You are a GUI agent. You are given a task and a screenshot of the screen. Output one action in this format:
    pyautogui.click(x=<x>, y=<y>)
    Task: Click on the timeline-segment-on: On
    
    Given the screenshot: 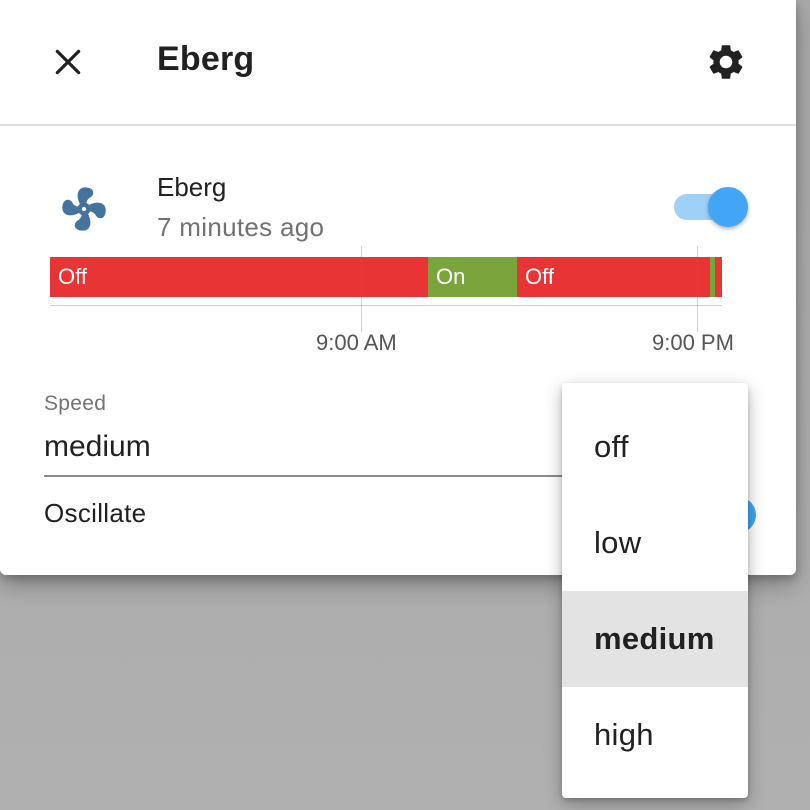 What is the action you would take?
    pyautogui.click(x=472, y=277)
    